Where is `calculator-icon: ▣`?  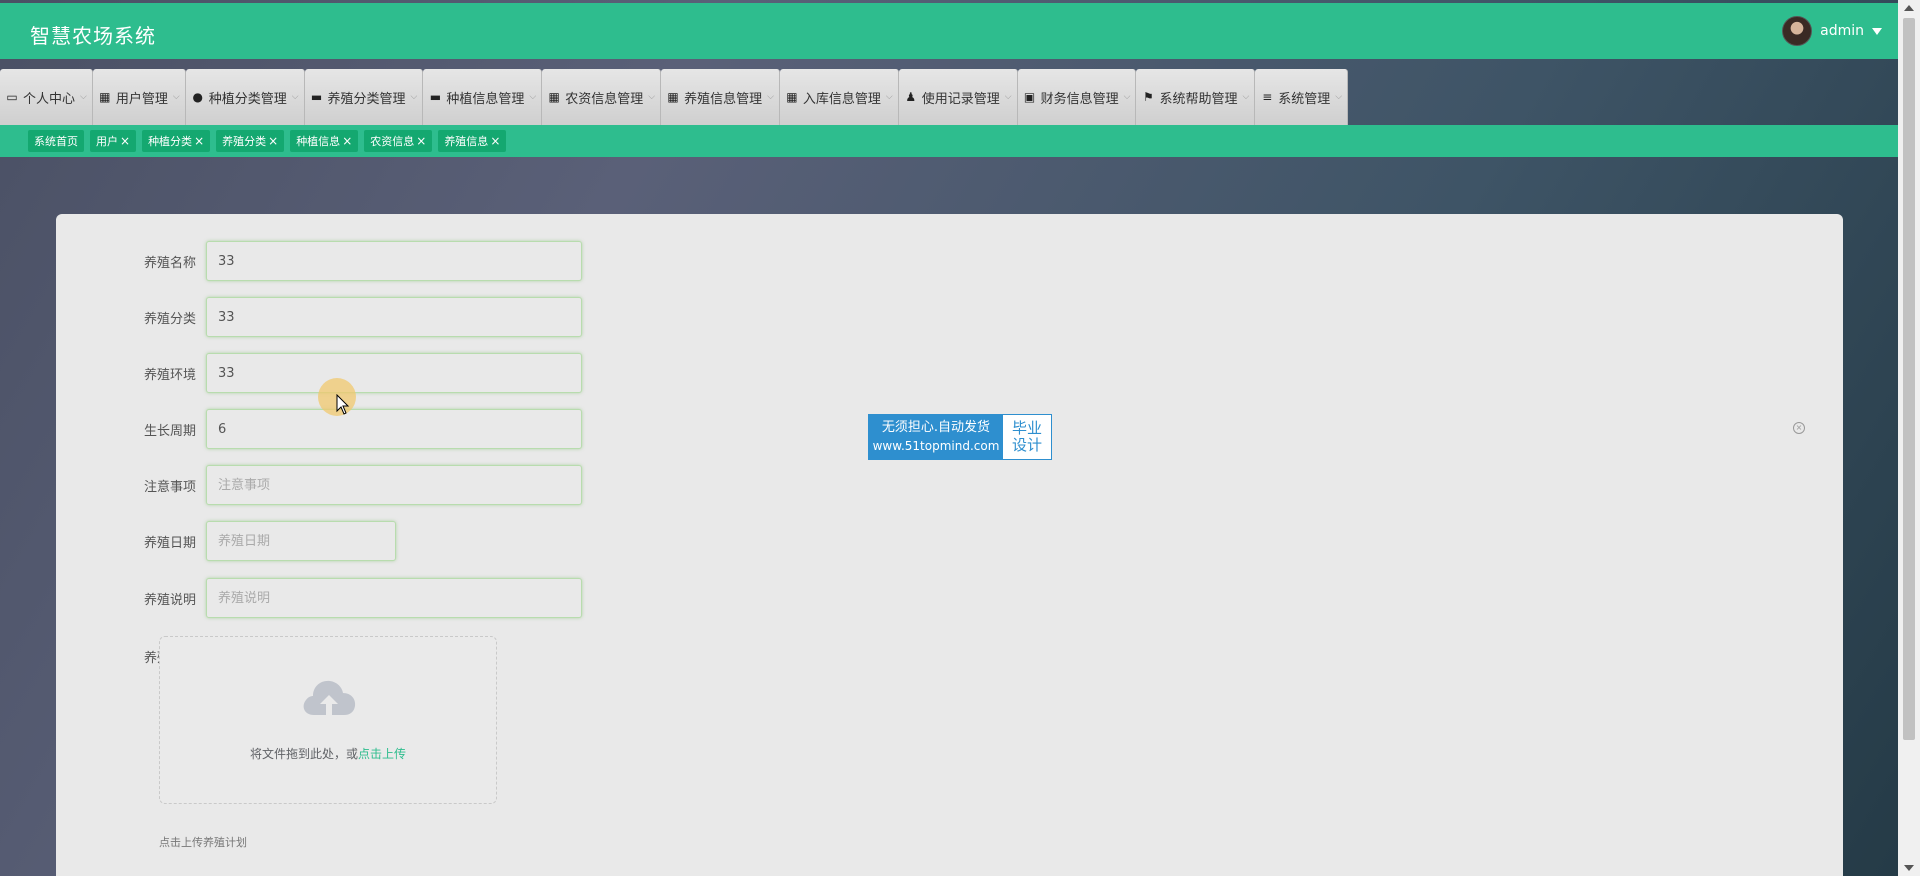 calculator-icon: ▣ is located at coordinates (1029, 97).